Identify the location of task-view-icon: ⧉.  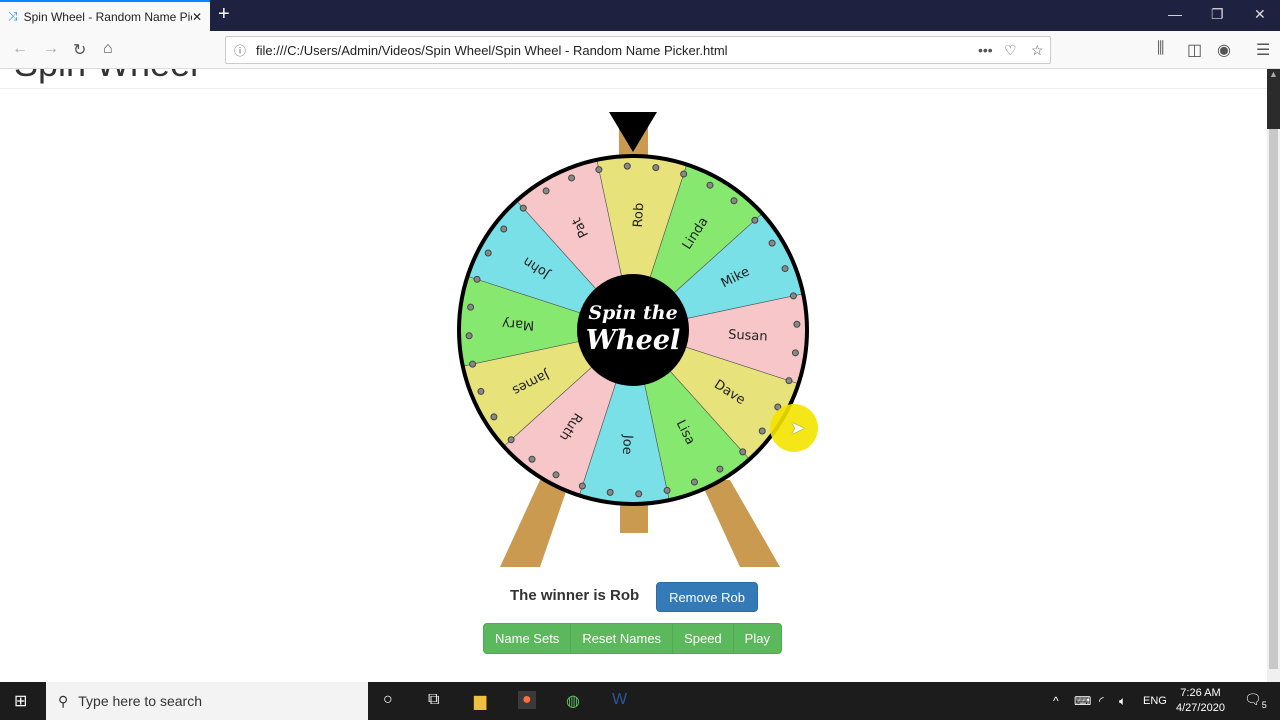
(433, 700).